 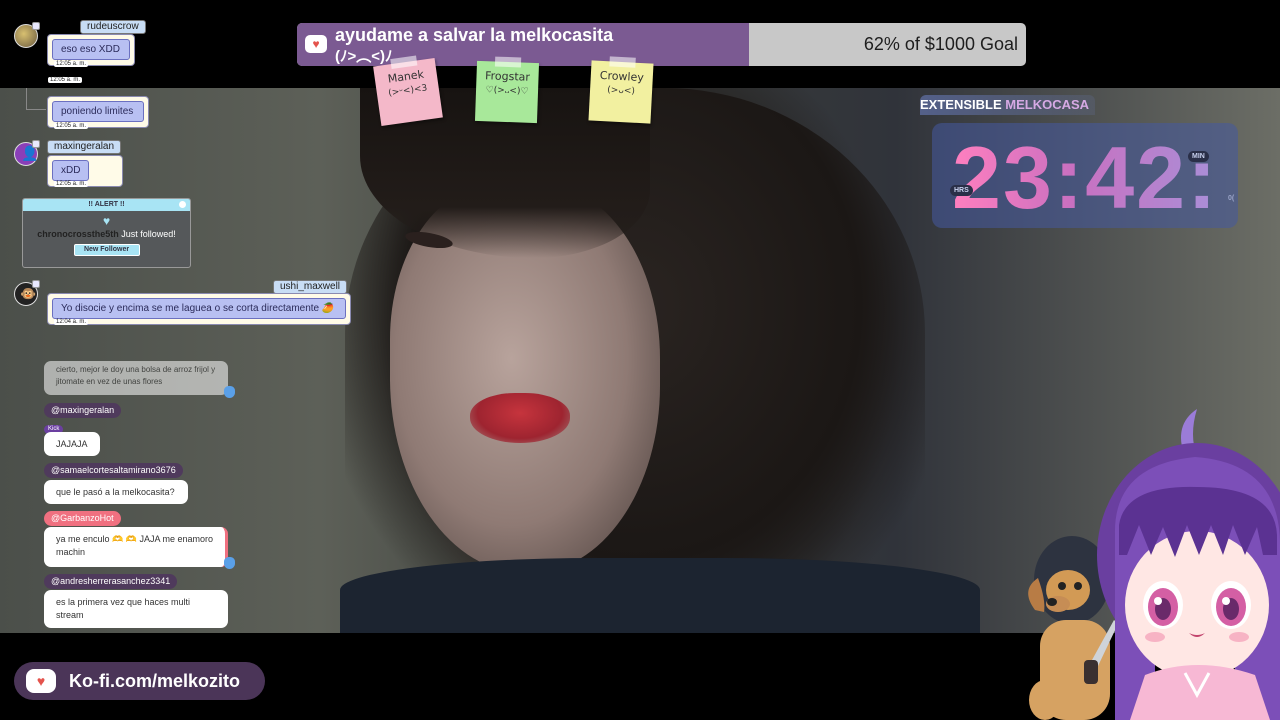 I want to click on emoji: 🥭, so click(x=328, y=308).